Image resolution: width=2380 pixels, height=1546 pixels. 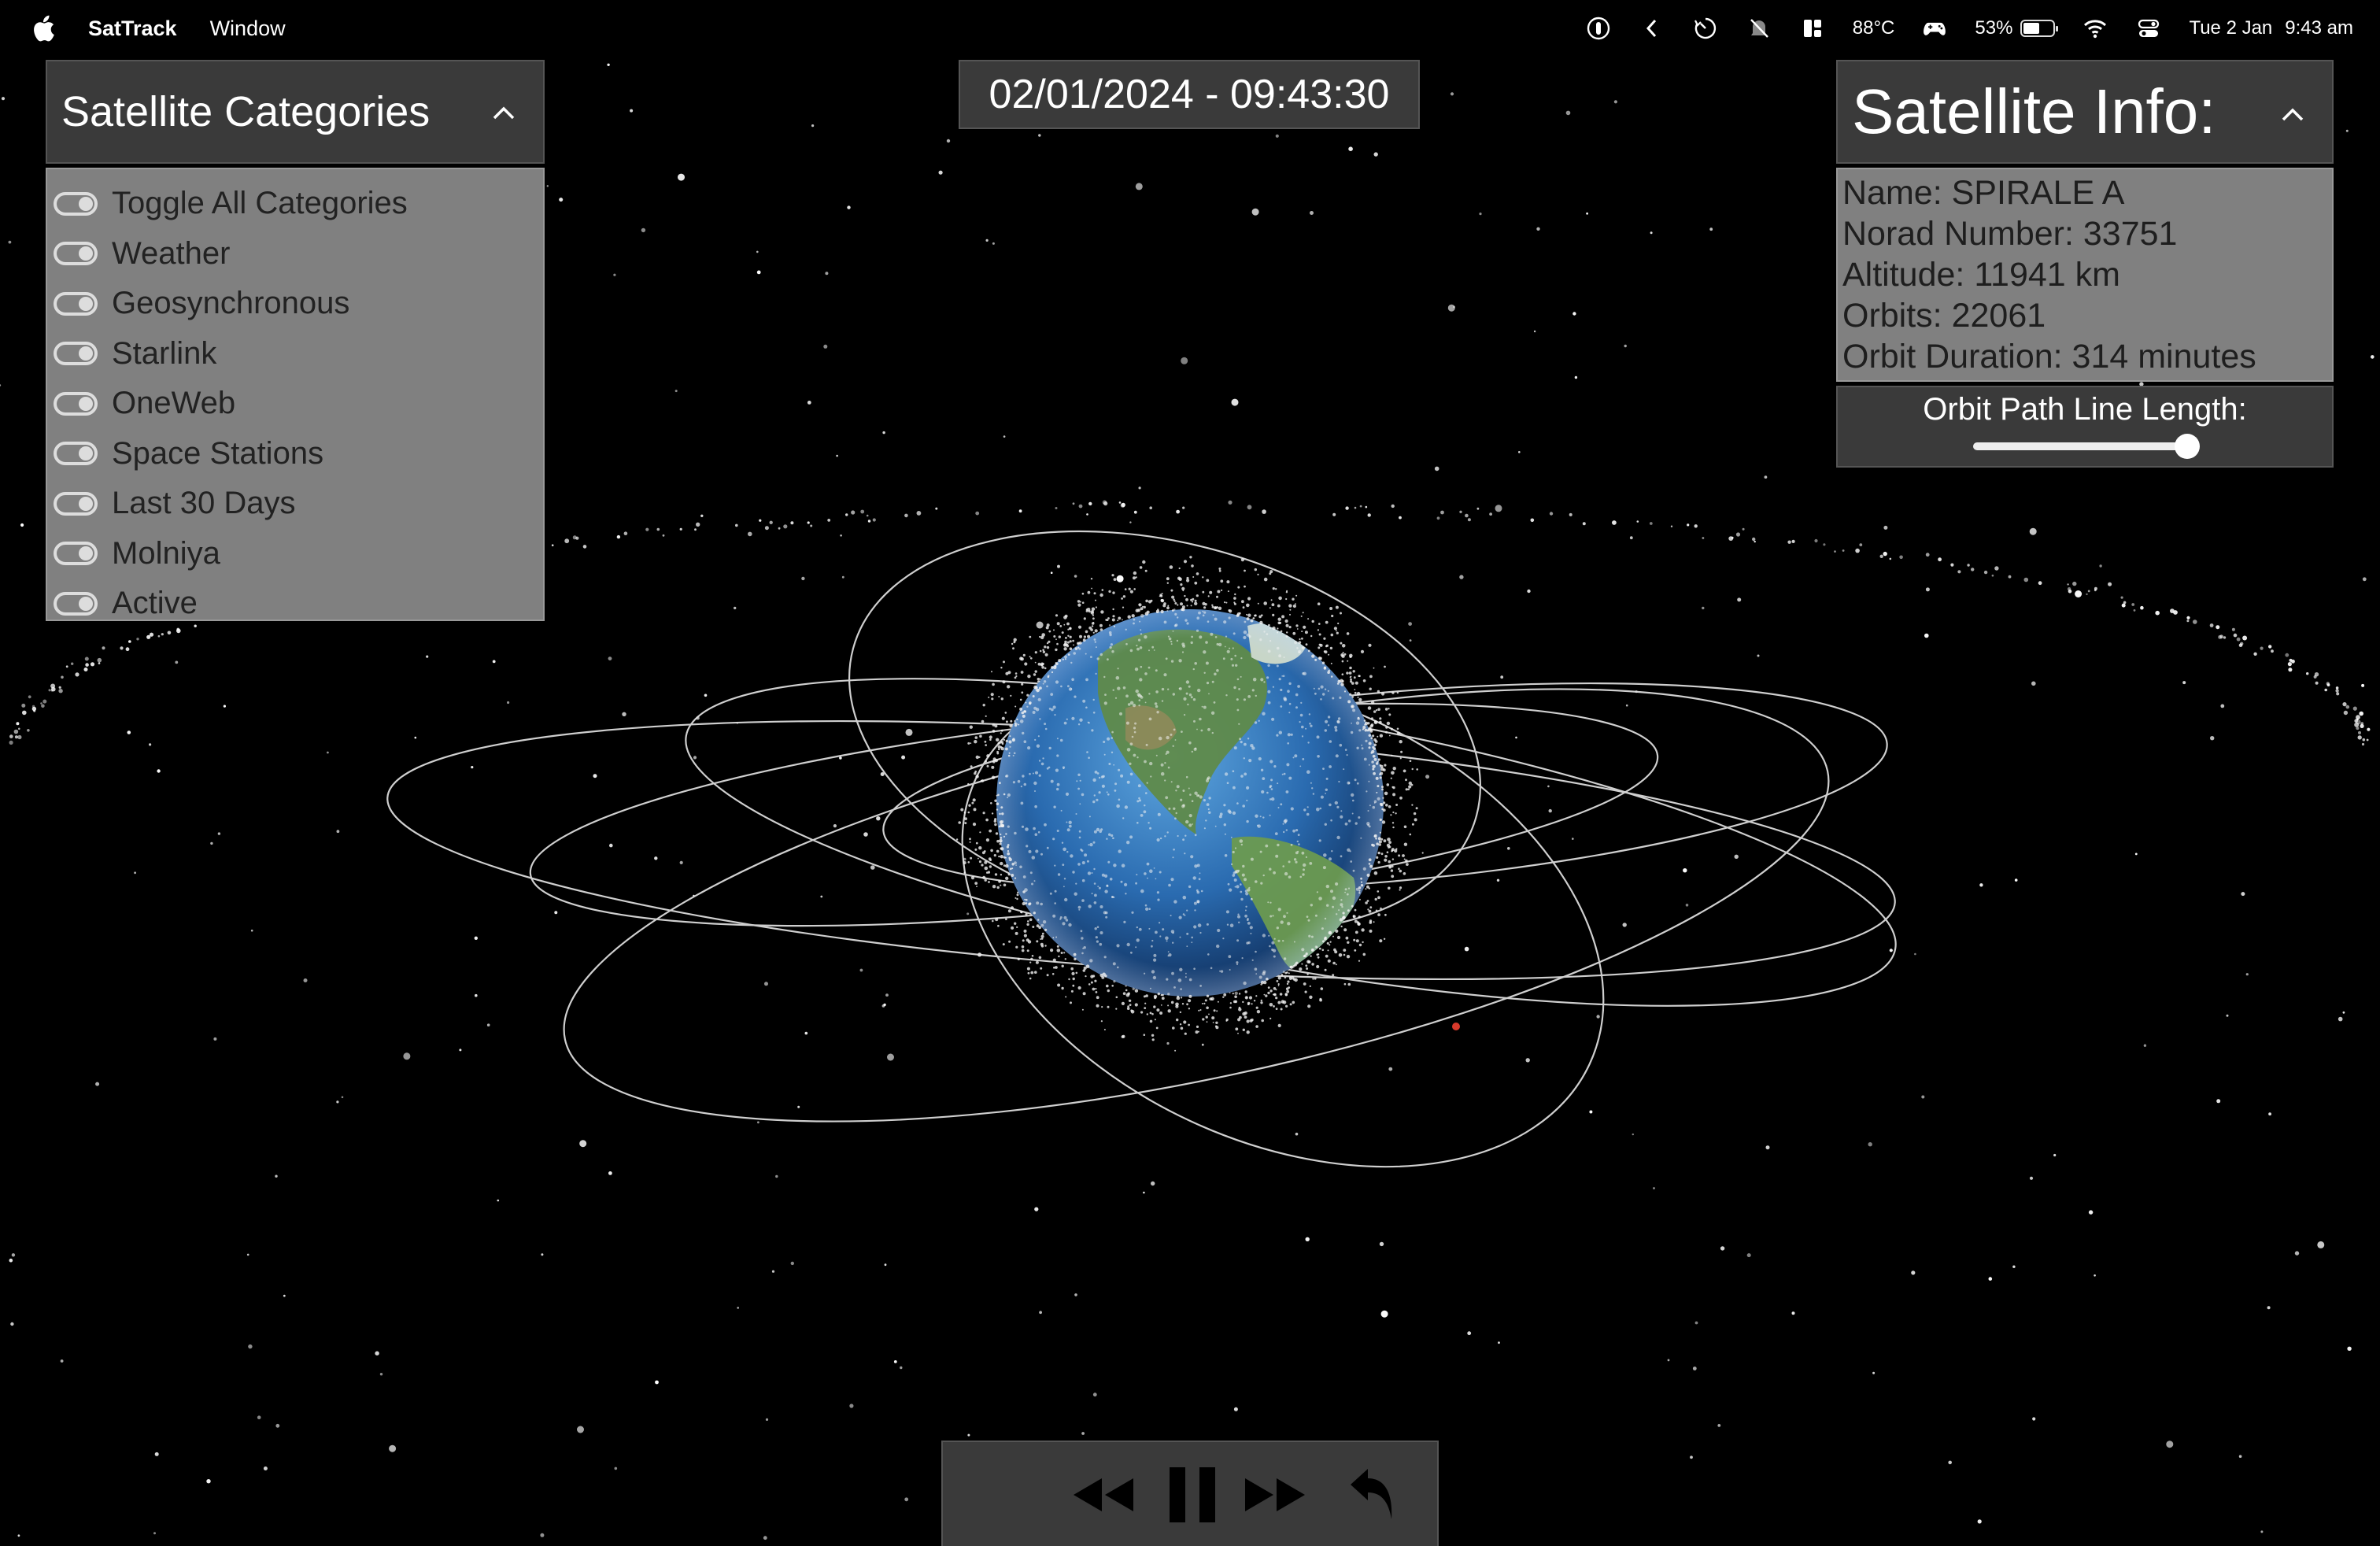 I want to click on menubar-date: Tue 2 Jan, so click(x=2230, y=28).